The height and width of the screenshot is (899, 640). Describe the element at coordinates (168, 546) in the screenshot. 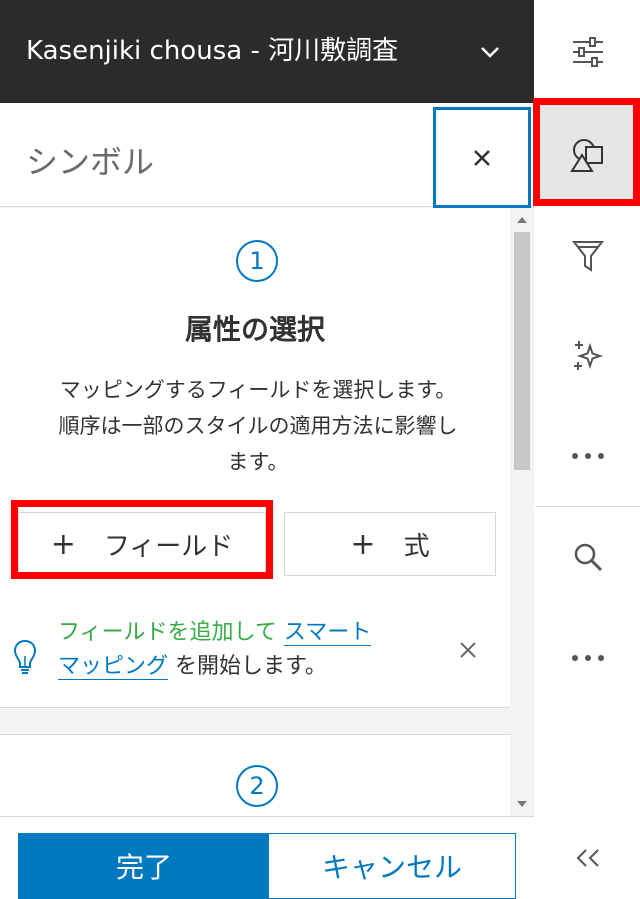

I see `add-field-label: フィールド` at that location.